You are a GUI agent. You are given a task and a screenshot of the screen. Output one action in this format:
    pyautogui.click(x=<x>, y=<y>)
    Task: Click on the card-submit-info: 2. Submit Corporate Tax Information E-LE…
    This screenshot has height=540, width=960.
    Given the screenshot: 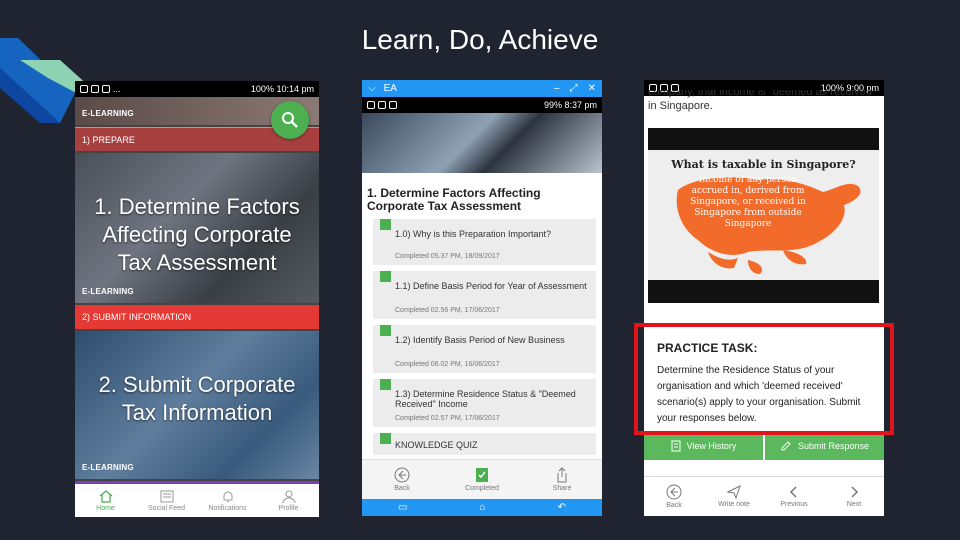 What is the action you would take?
    pyautogui.click(x=197, y=405)
    